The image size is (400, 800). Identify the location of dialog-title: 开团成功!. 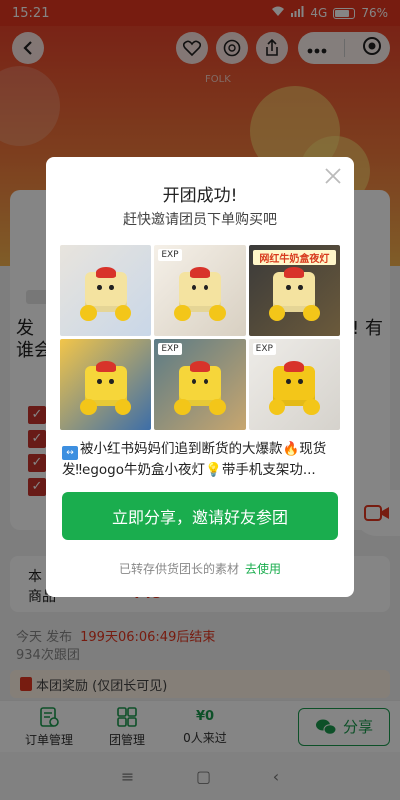
(200, 196).